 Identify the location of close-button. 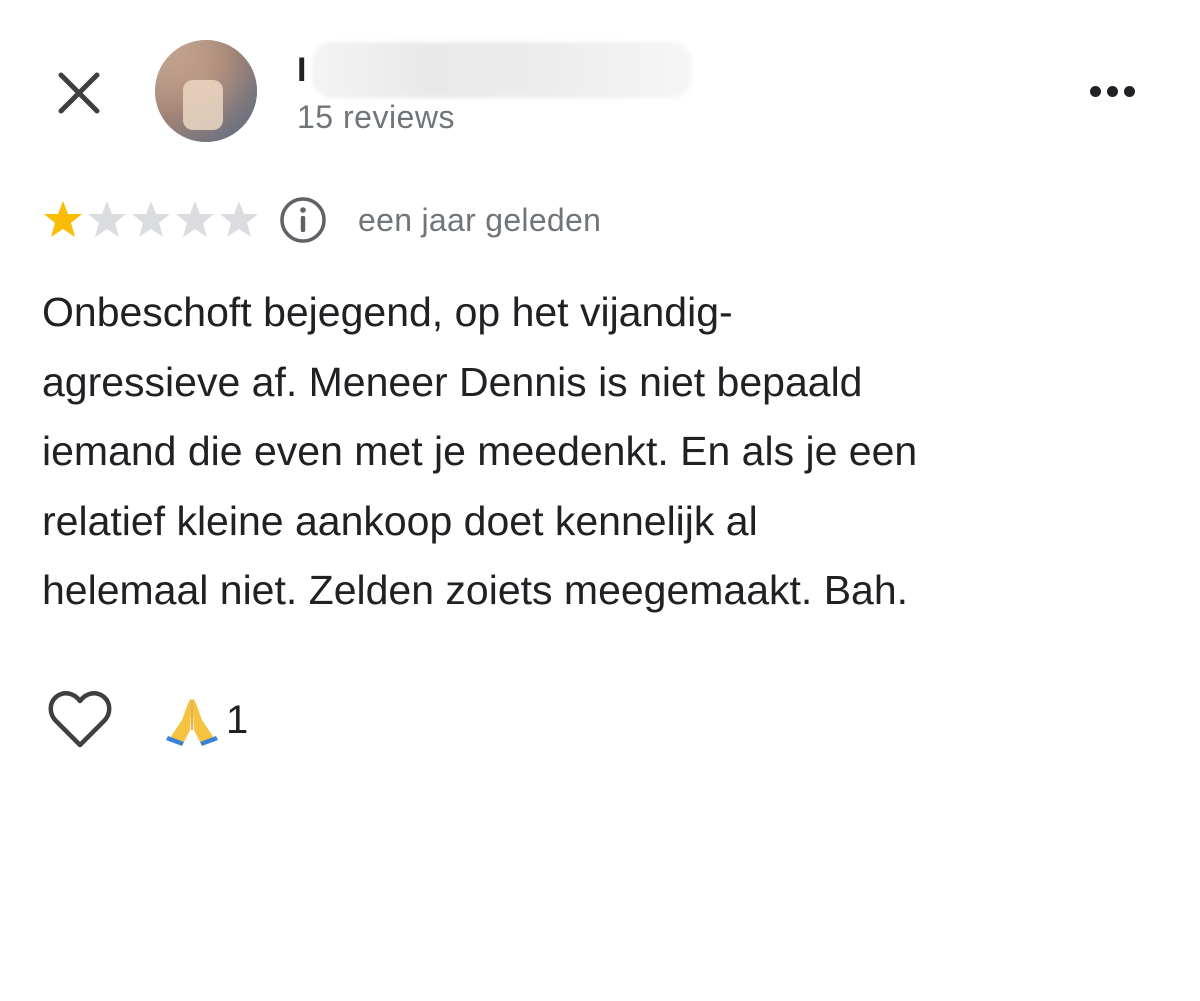
(79, 93).